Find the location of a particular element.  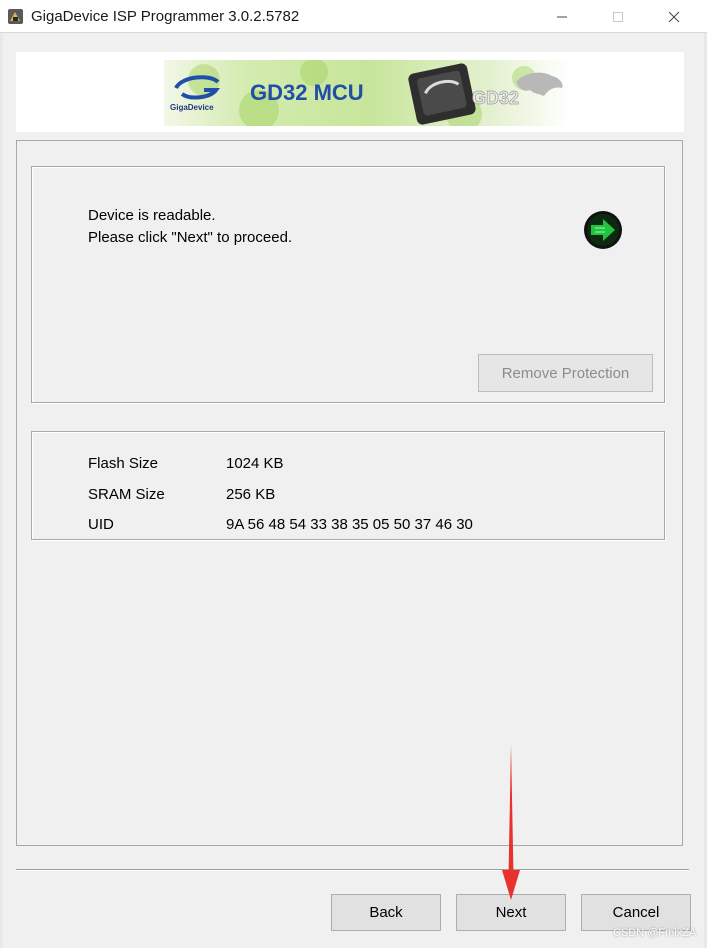

cancel-button: Cancel is located at coordinates (636, 912).